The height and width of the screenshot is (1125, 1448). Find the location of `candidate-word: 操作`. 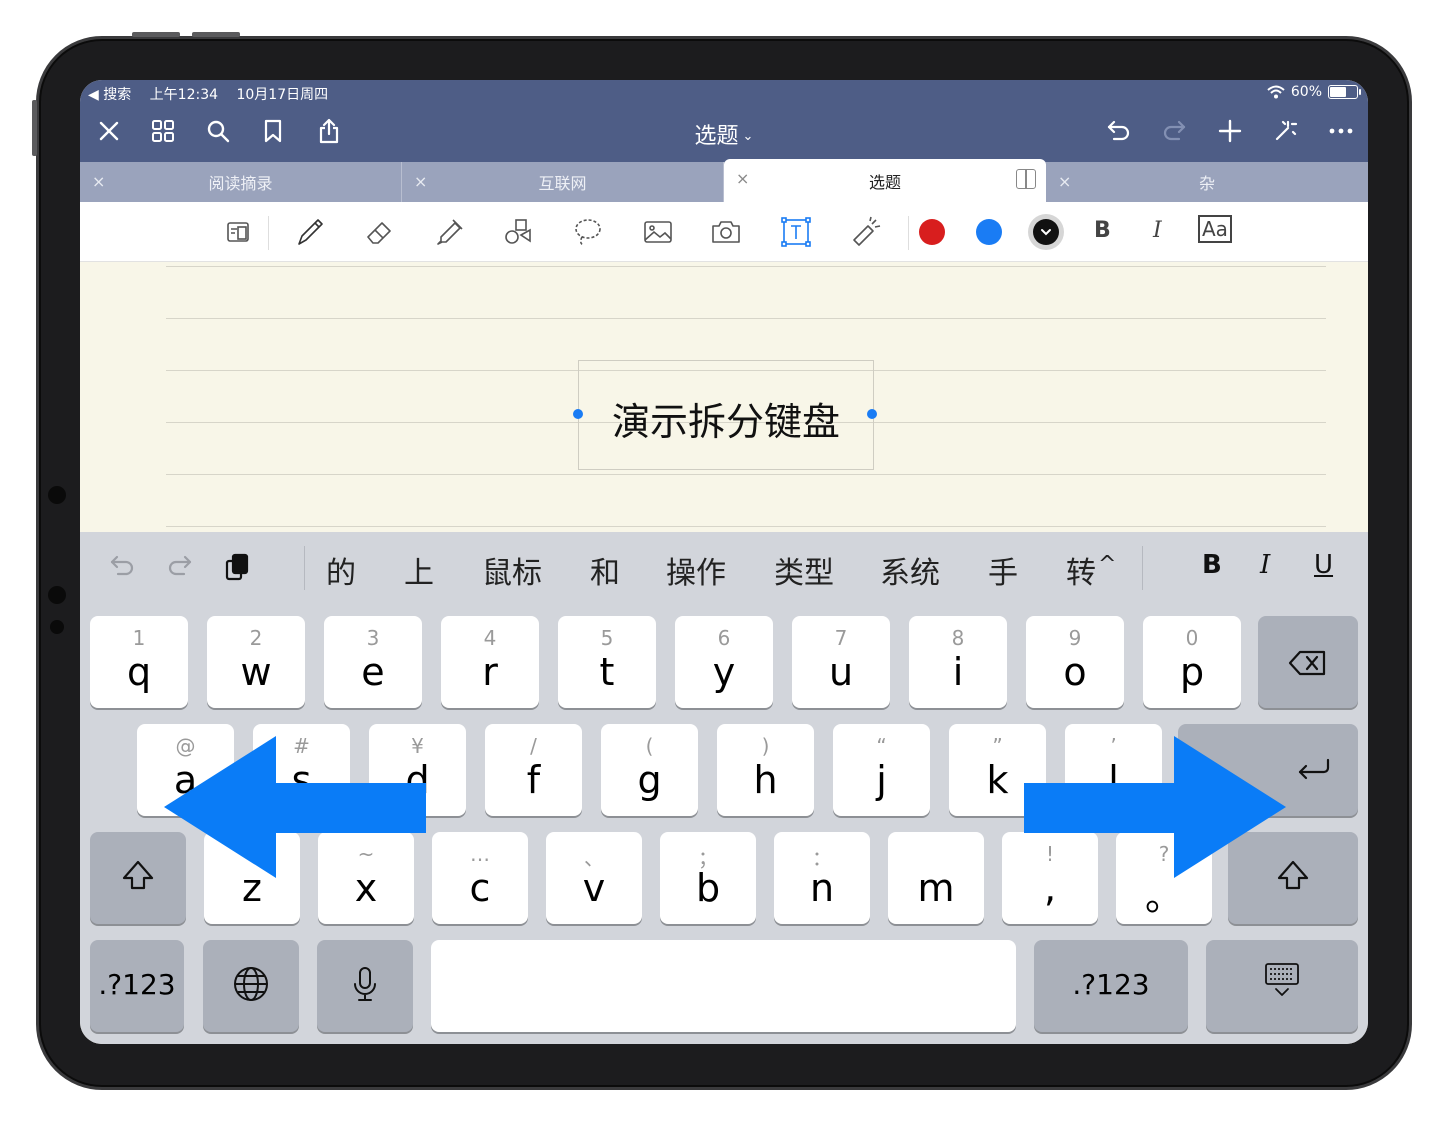

candidate-word: 操作 is located at coordinates (696, 570).